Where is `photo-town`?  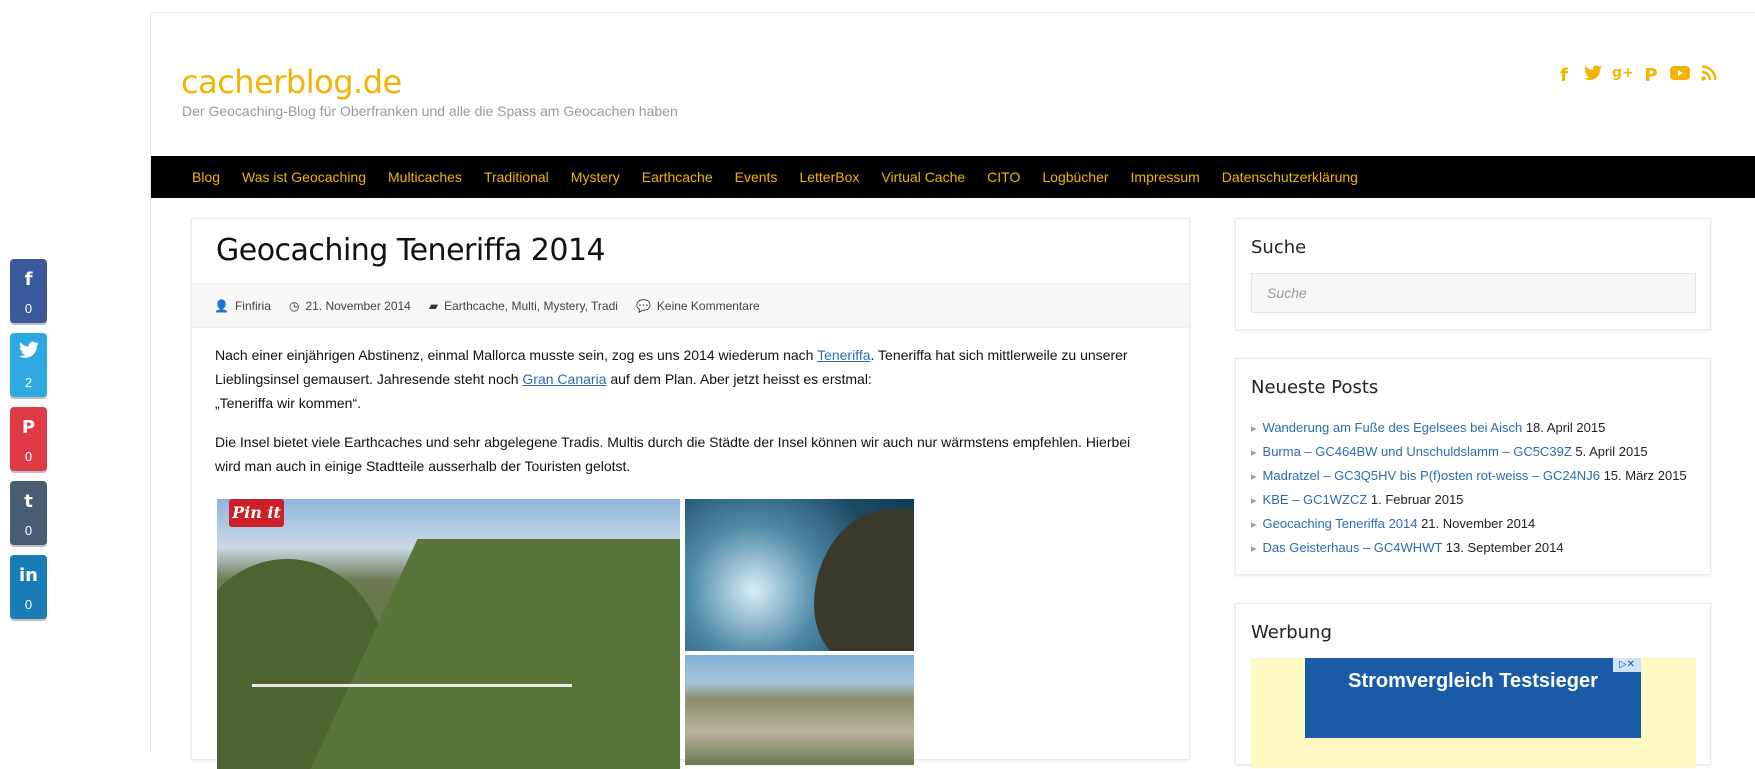 photo-town is located at coordinates (799, 710).